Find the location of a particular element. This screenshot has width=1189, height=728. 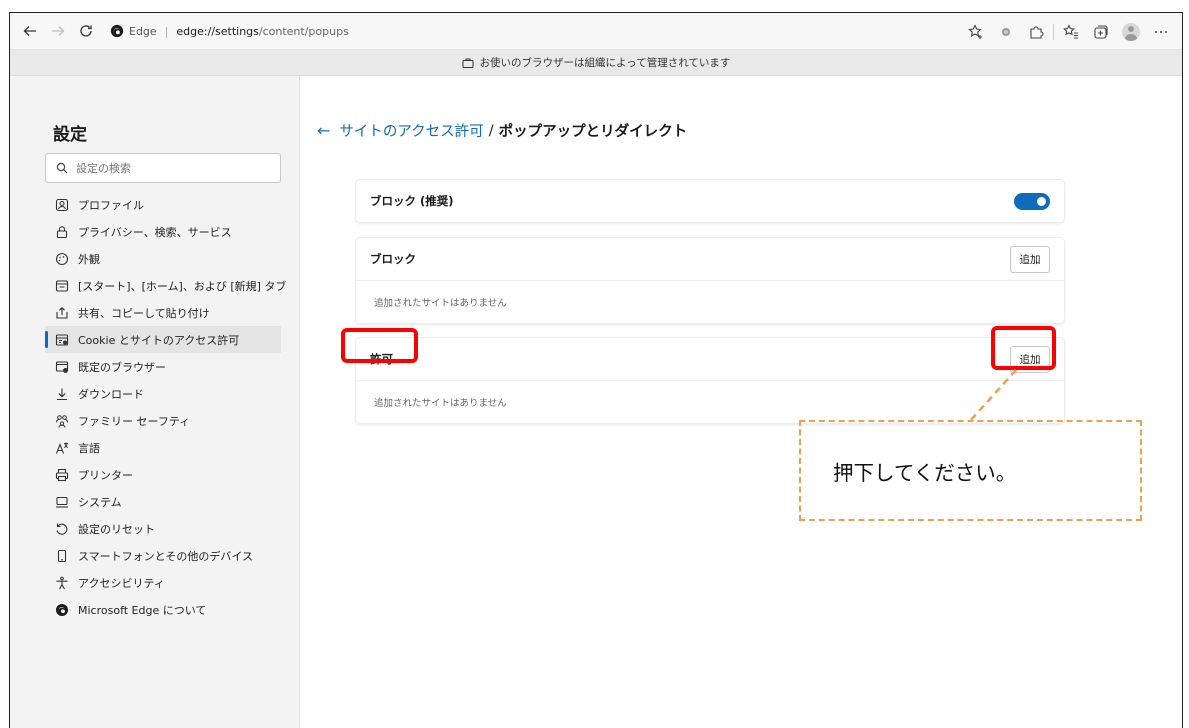

managed-text: お使いのブラウザーは組織によって管理されています is located at coordinates (605, 63).